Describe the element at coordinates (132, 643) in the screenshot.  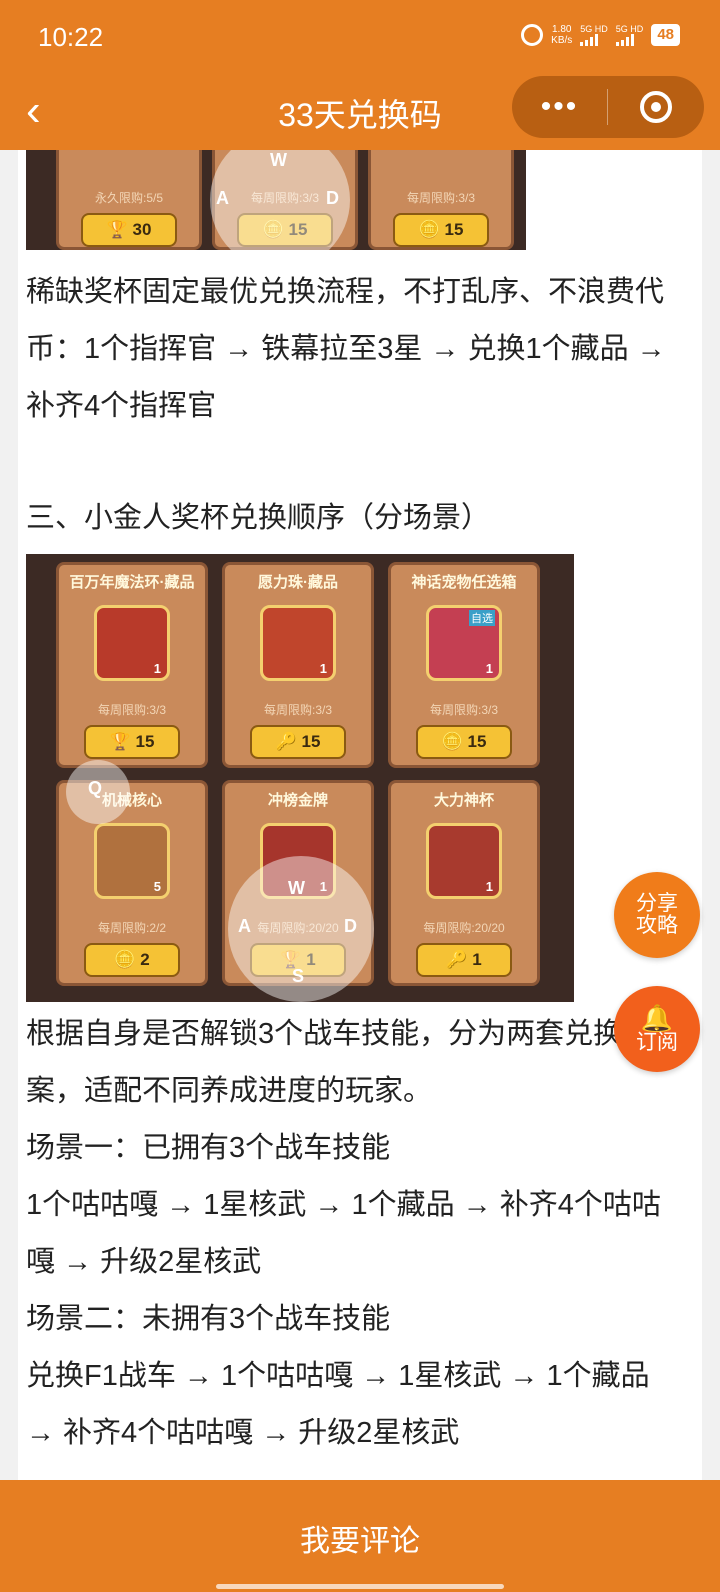
I see `magic-ring-icon: 1` at that location.